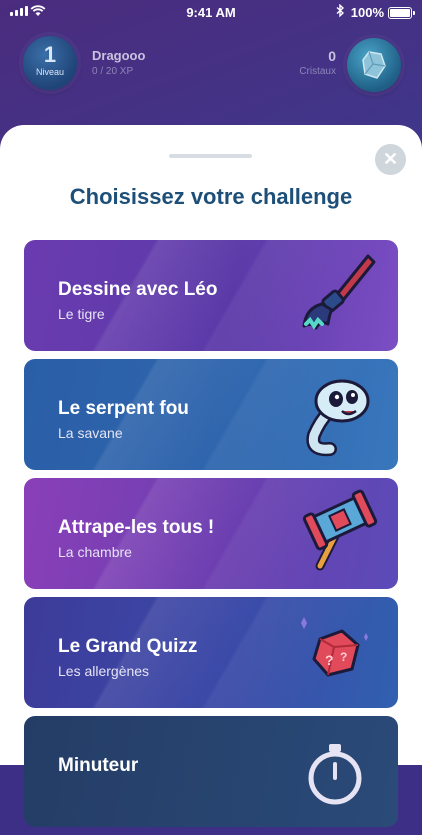 The image size is (422, 835). Describe the element at coordinates (81, 314) in the screenshot. I see `challenge-subtitle: Le tigre` at that location.